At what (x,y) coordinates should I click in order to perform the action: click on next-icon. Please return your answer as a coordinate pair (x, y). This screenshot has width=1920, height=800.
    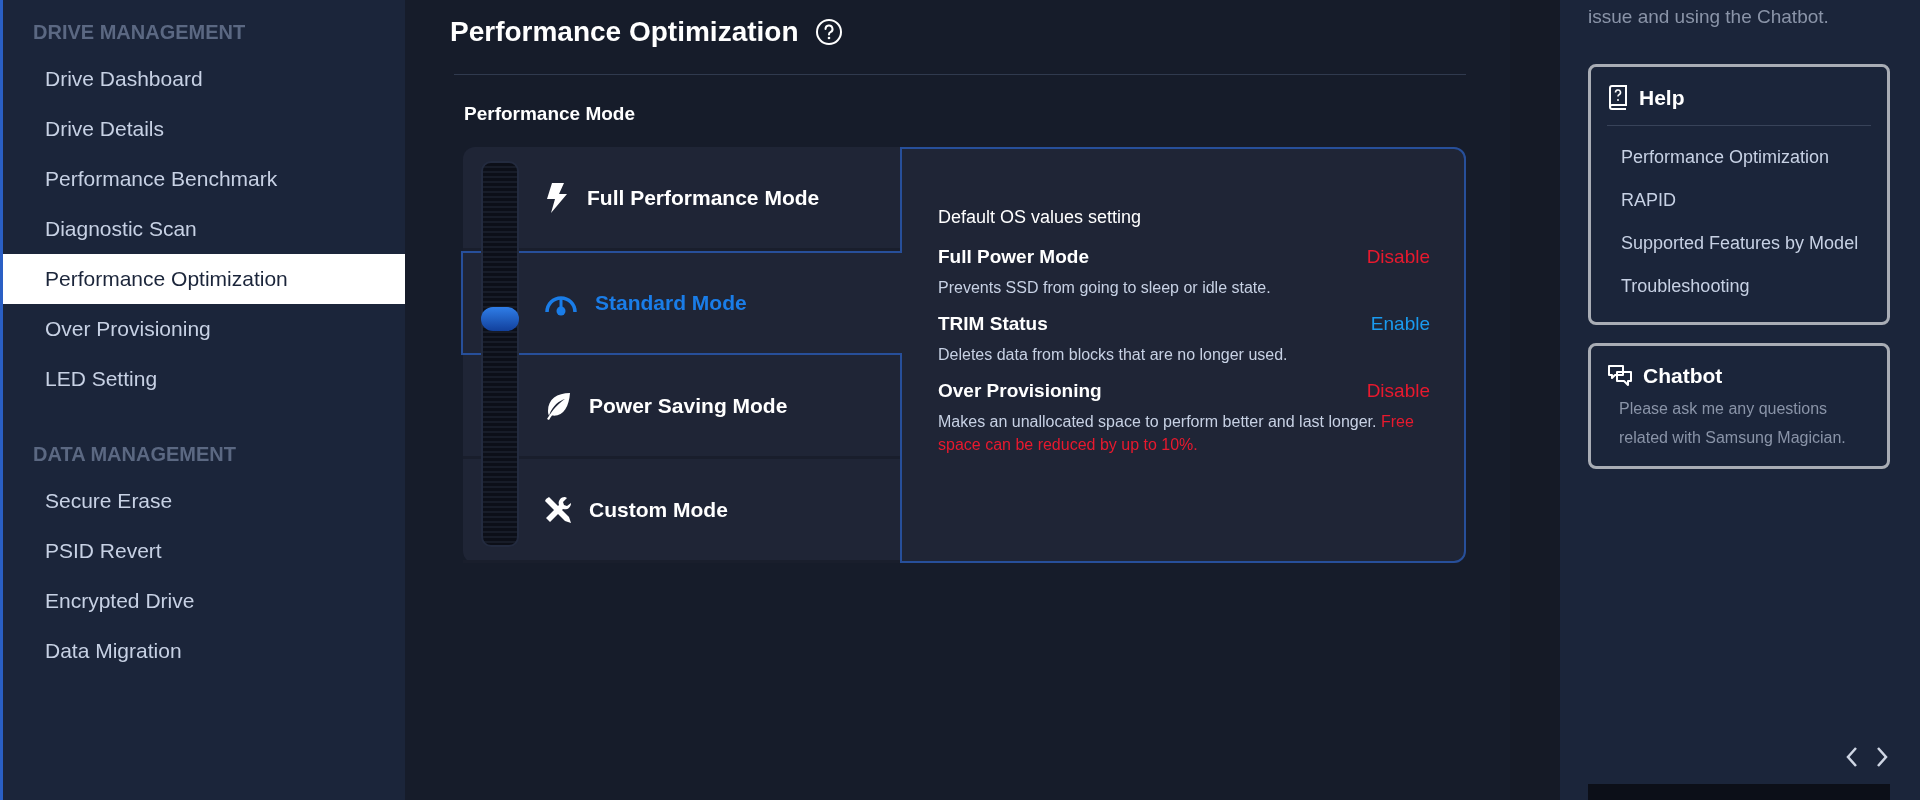
    Looking at the image, I should click on (1882, 757).